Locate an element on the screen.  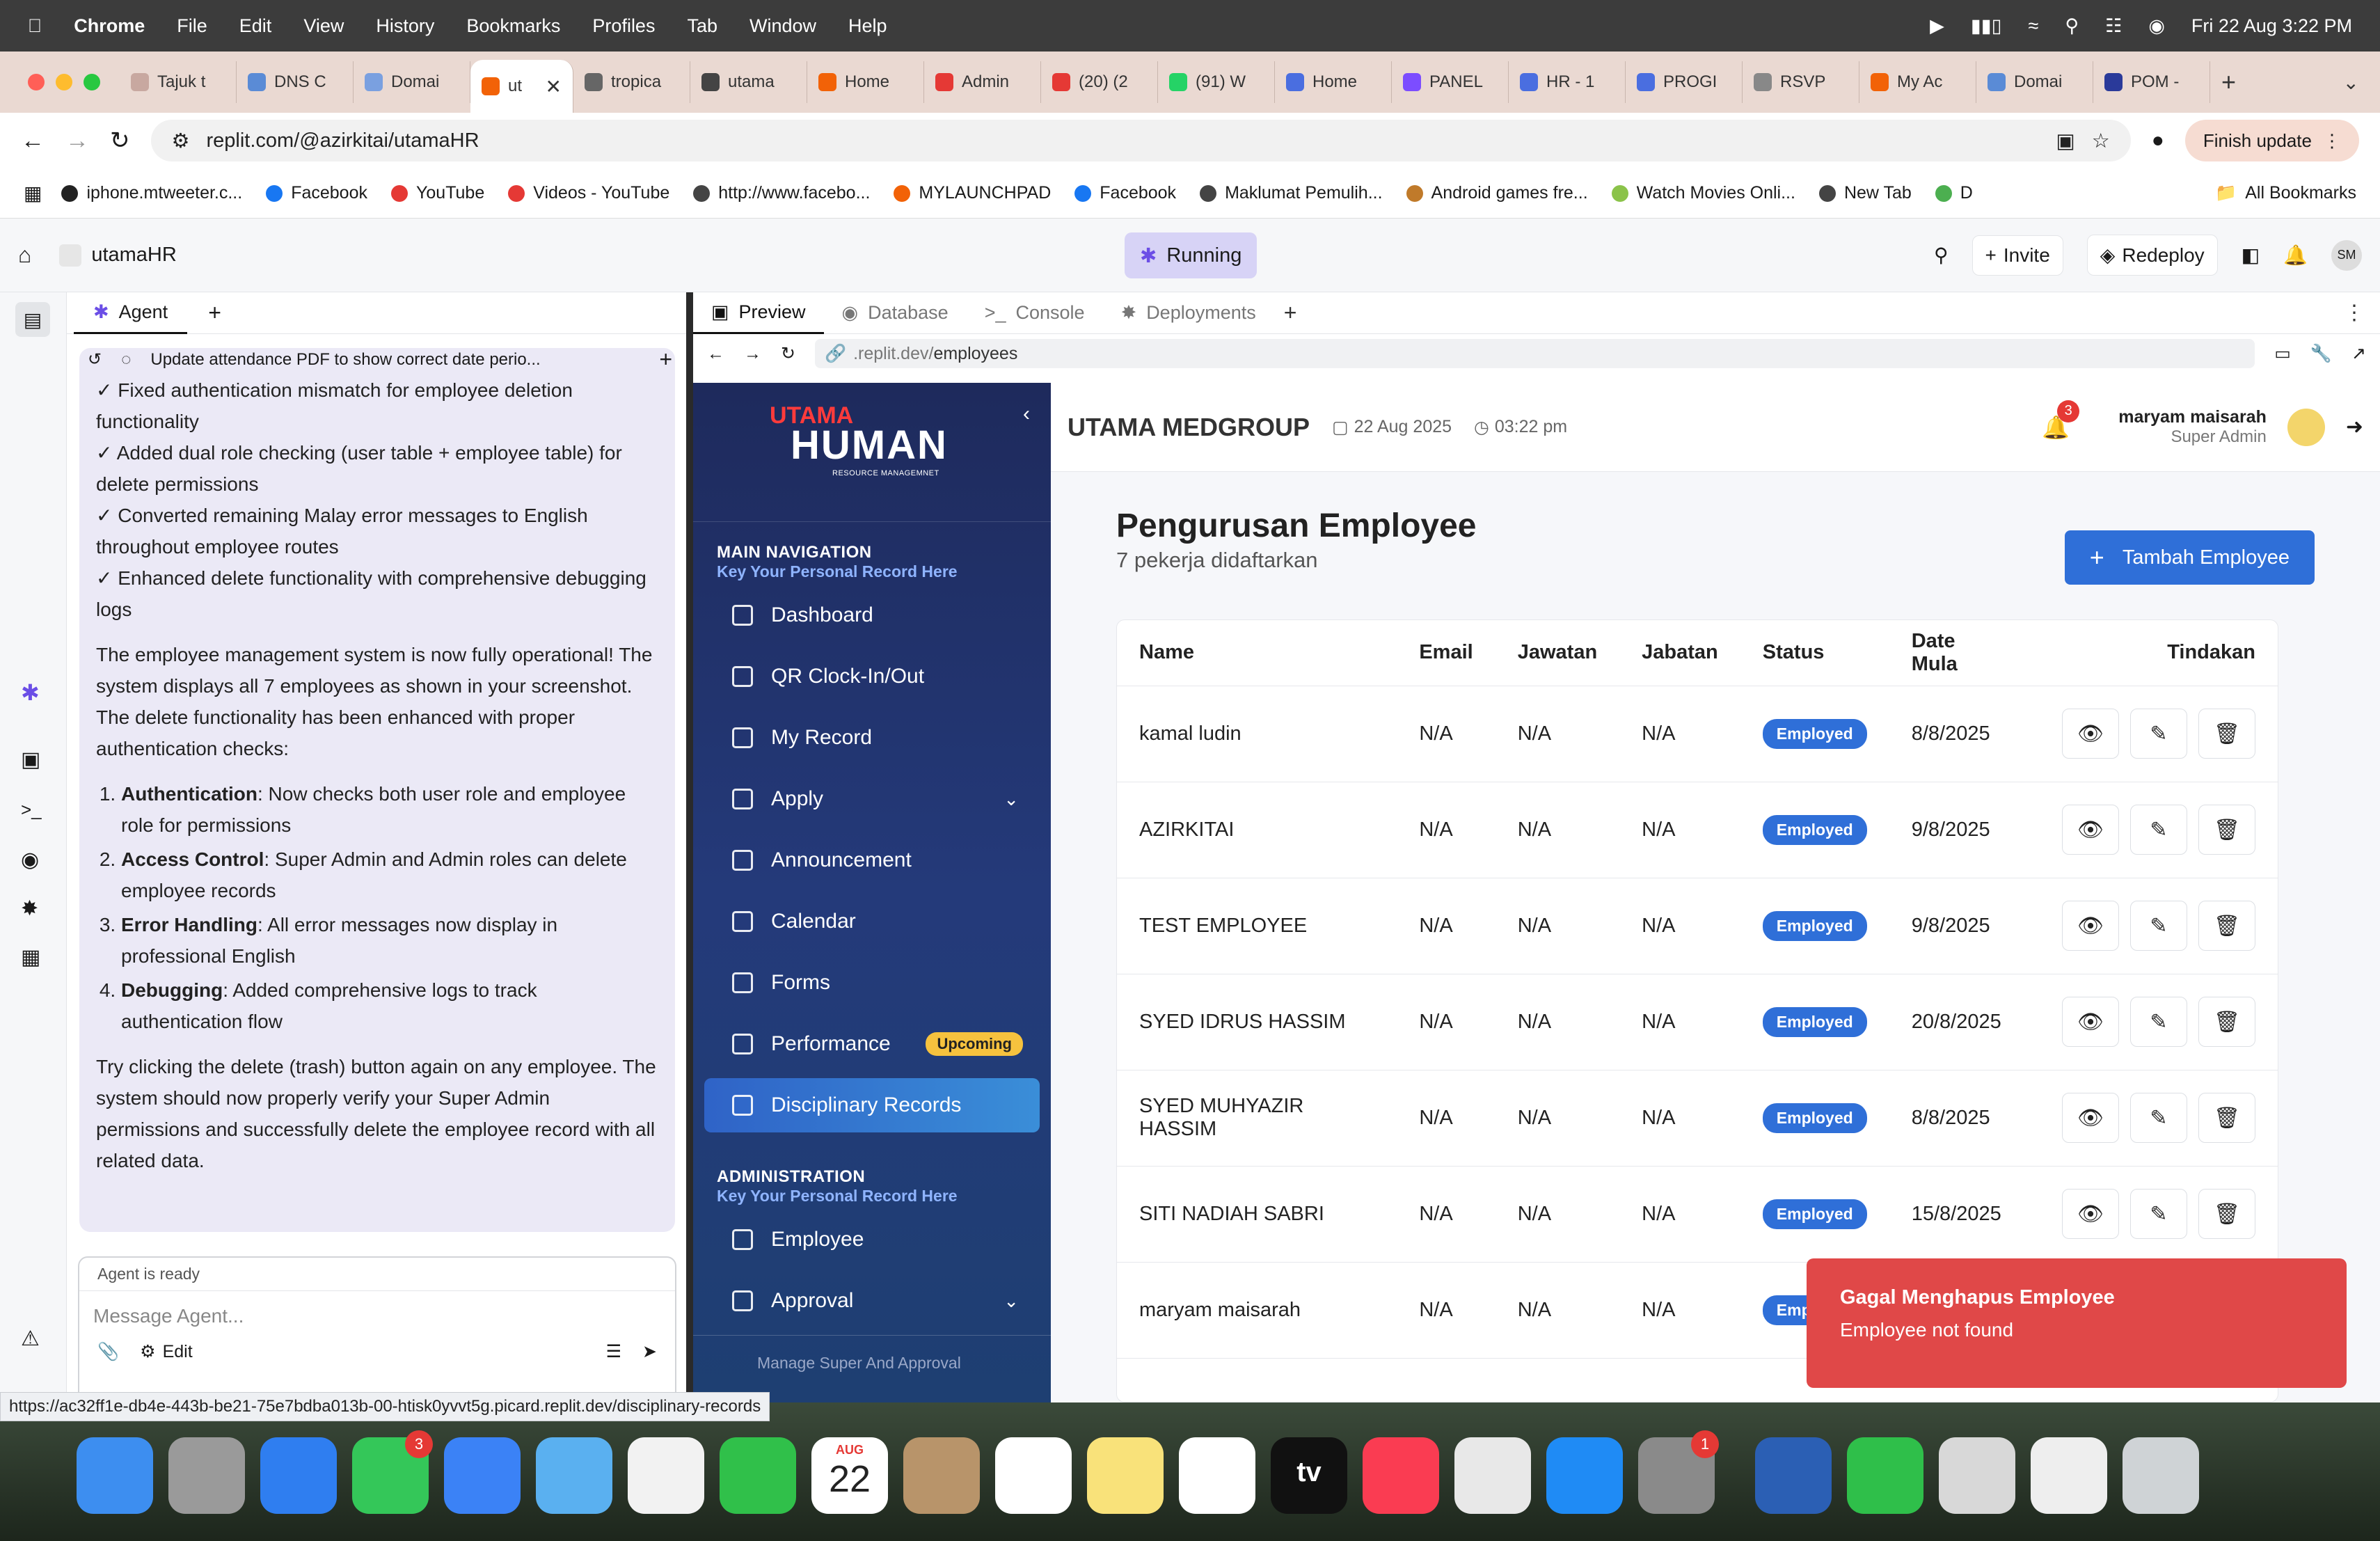
numbers-icon is located at coordinates (1885, 1475).